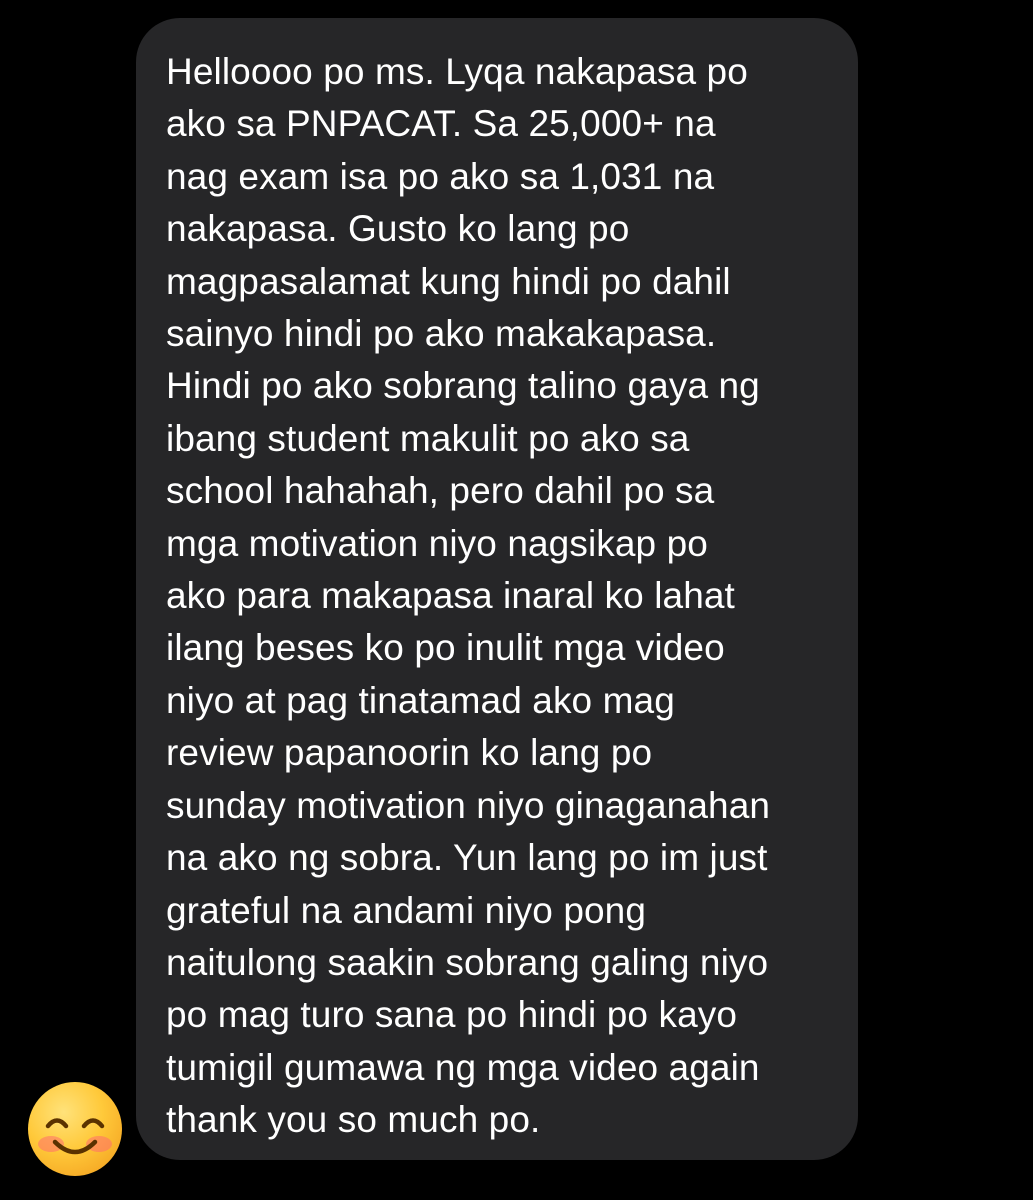  What do you see at coordinates (445, 648) in the screenshot?
I see `message-text-line: ilang beses ko po inulit mga video` at bounding box center [445, 648].